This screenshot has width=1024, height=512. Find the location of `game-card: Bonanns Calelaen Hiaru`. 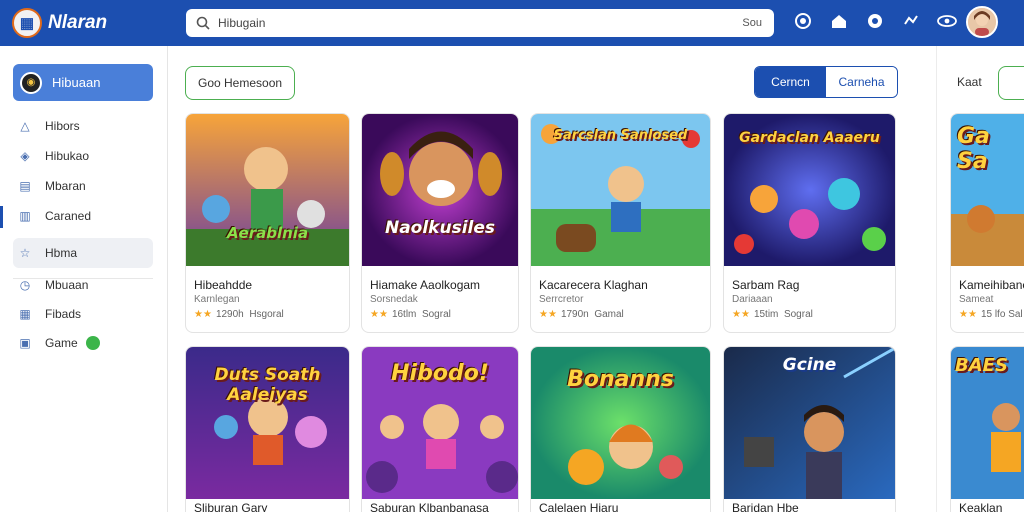

game-card: Bonanns Calelaen Hiaru is located at coordinates (620, 429).